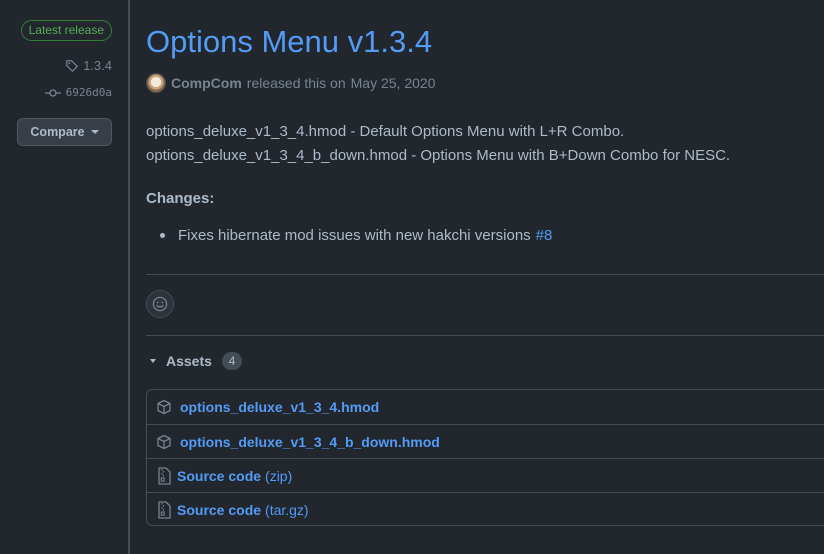 This screenshot has width=824, height=554. I want to click on add-reaction-button, so click(160, 304).